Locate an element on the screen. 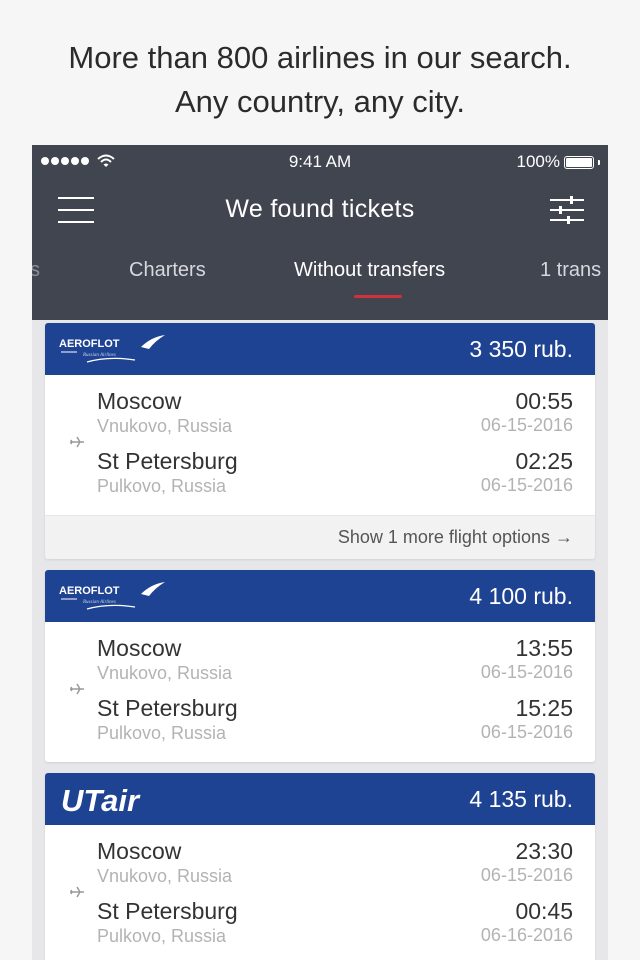  departure-leg: Moscow Vnukovo, Russia 13:55 06-15-2016 is located at coordinates (335, 659).